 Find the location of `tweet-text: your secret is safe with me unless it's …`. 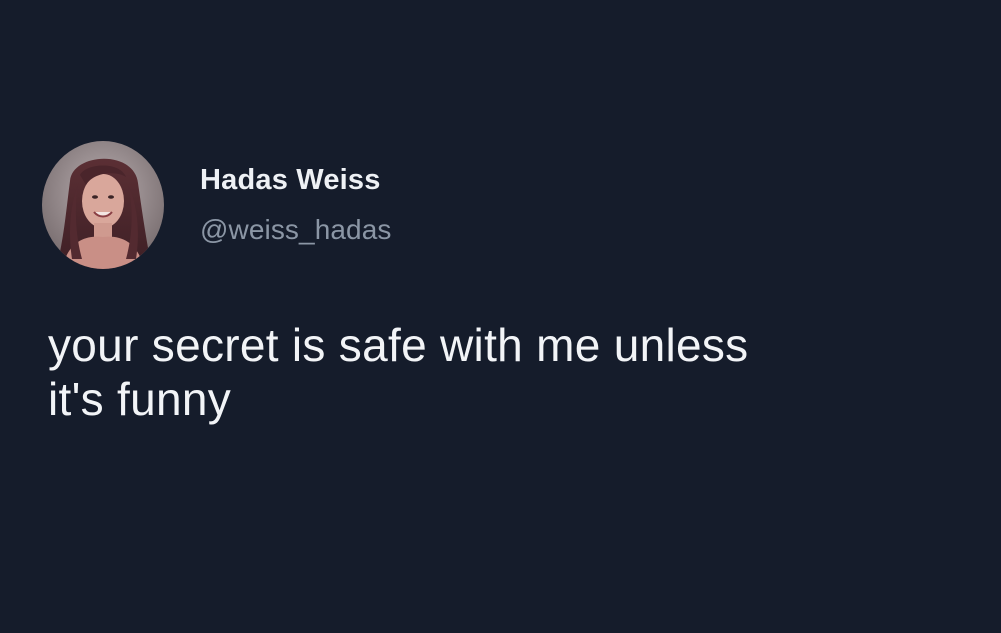

tweet-text: your secret is safe with me unless it's … is located at coordinates (398, 372).